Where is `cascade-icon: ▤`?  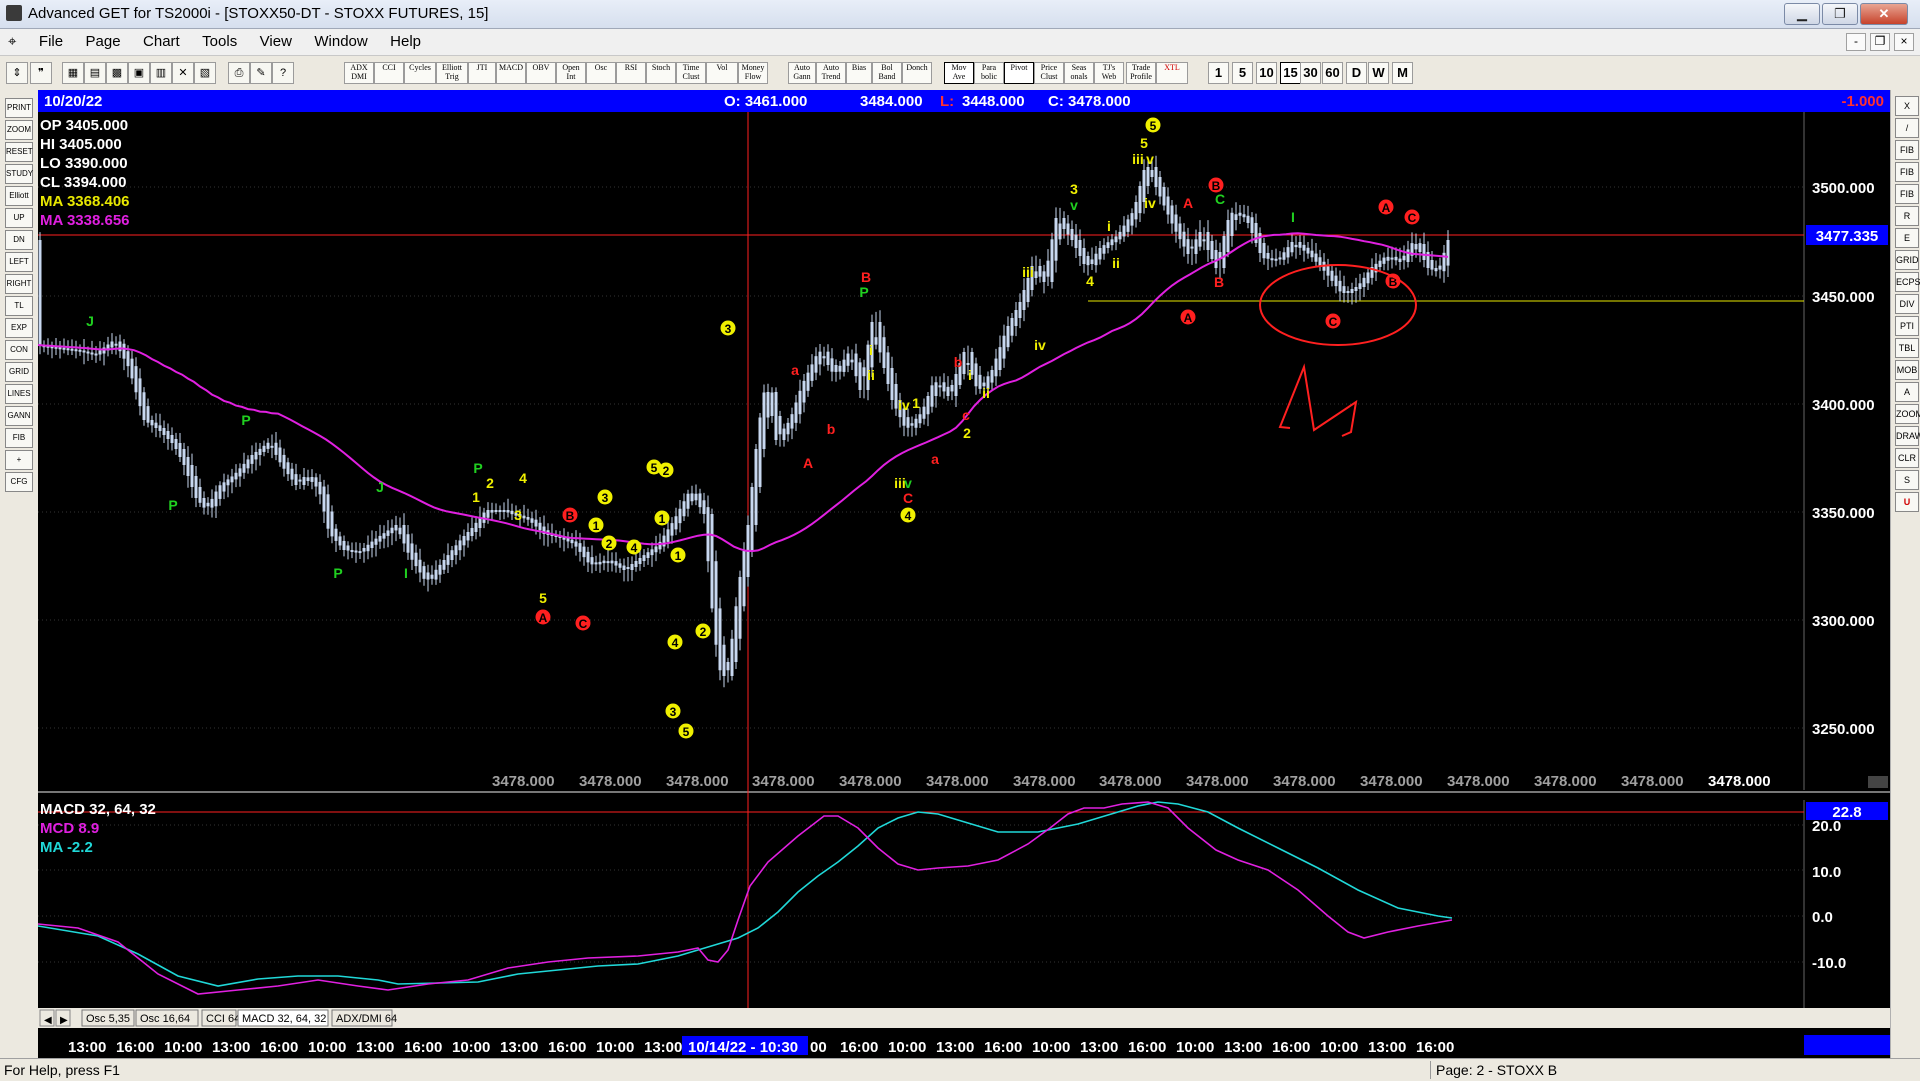
cascade-icon: ▤ is located at coordinates (95, 73).